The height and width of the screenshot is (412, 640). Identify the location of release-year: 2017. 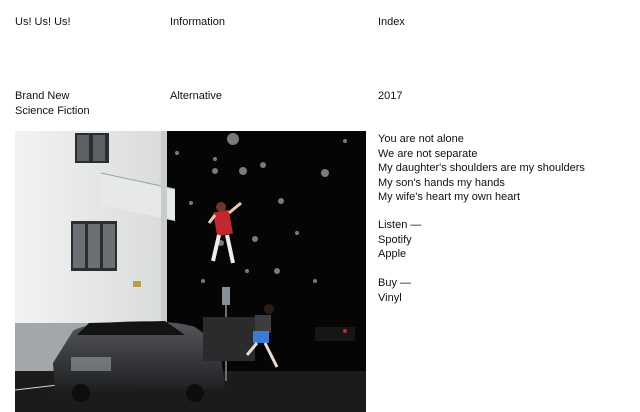
(390, 96).